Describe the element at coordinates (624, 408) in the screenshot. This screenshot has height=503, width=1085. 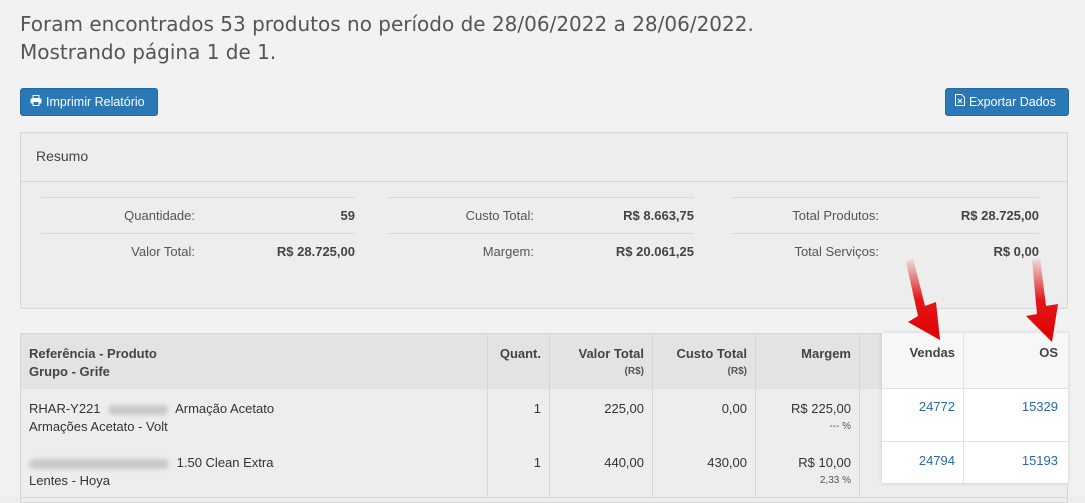
I see `row-total-value: 225,00` at that location.